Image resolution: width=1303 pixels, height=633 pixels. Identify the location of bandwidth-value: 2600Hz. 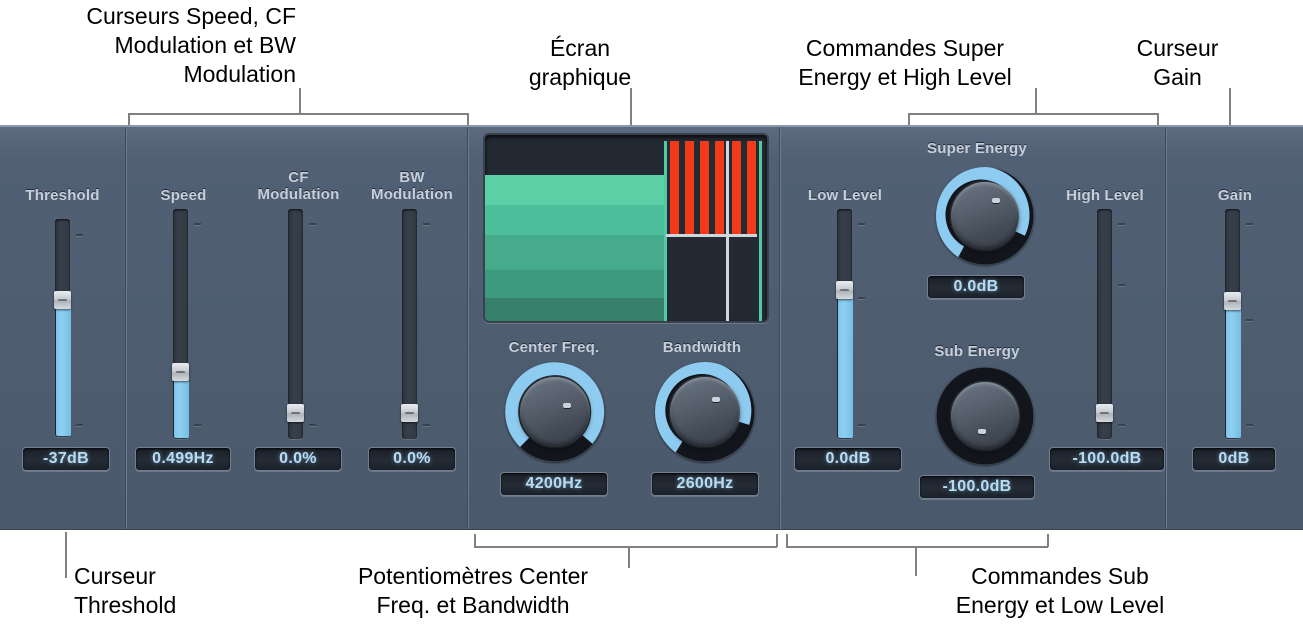
(705, 484).